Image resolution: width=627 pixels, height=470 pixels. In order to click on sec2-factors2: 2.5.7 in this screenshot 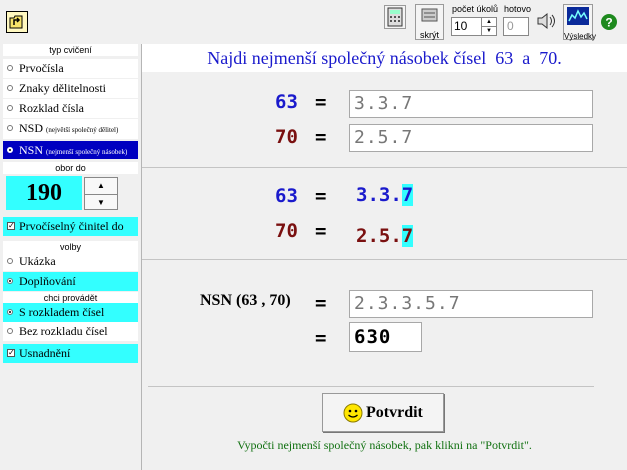, I will do `click(385, 236)`.